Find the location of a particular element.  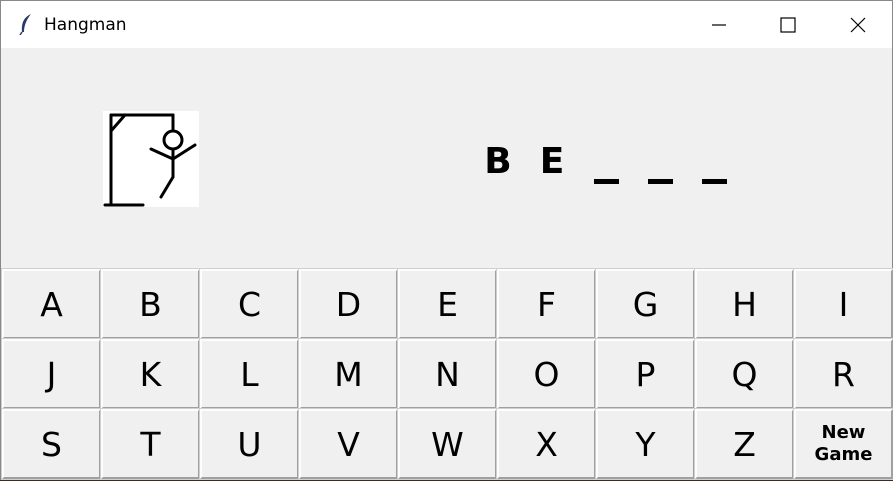

key-o: O is located at coordinates (546, 374).